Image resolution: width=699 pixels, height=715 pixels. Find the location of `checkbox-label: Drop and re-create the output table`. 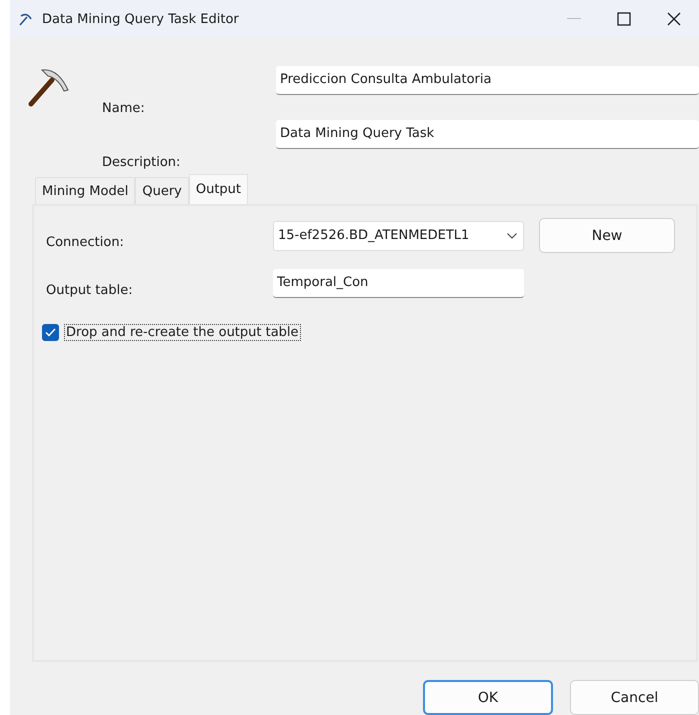

checkbox-label: Drop and re-create the output table is located at coordinates (182, 332).